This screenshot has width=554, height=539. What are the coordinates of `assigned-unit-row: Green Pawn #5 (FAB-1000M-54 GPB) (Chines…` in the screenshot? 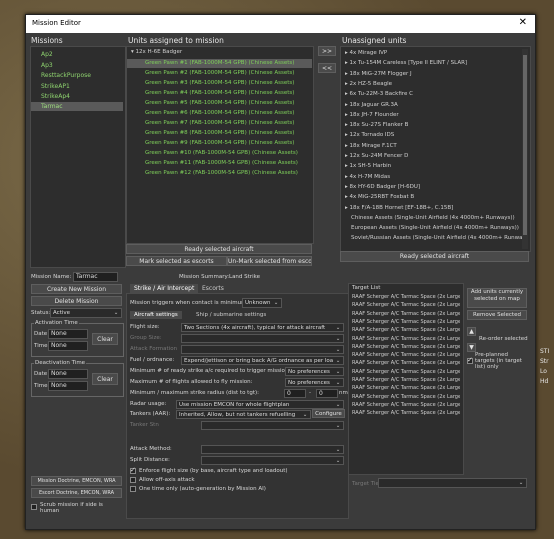 It's located at (219, 103).